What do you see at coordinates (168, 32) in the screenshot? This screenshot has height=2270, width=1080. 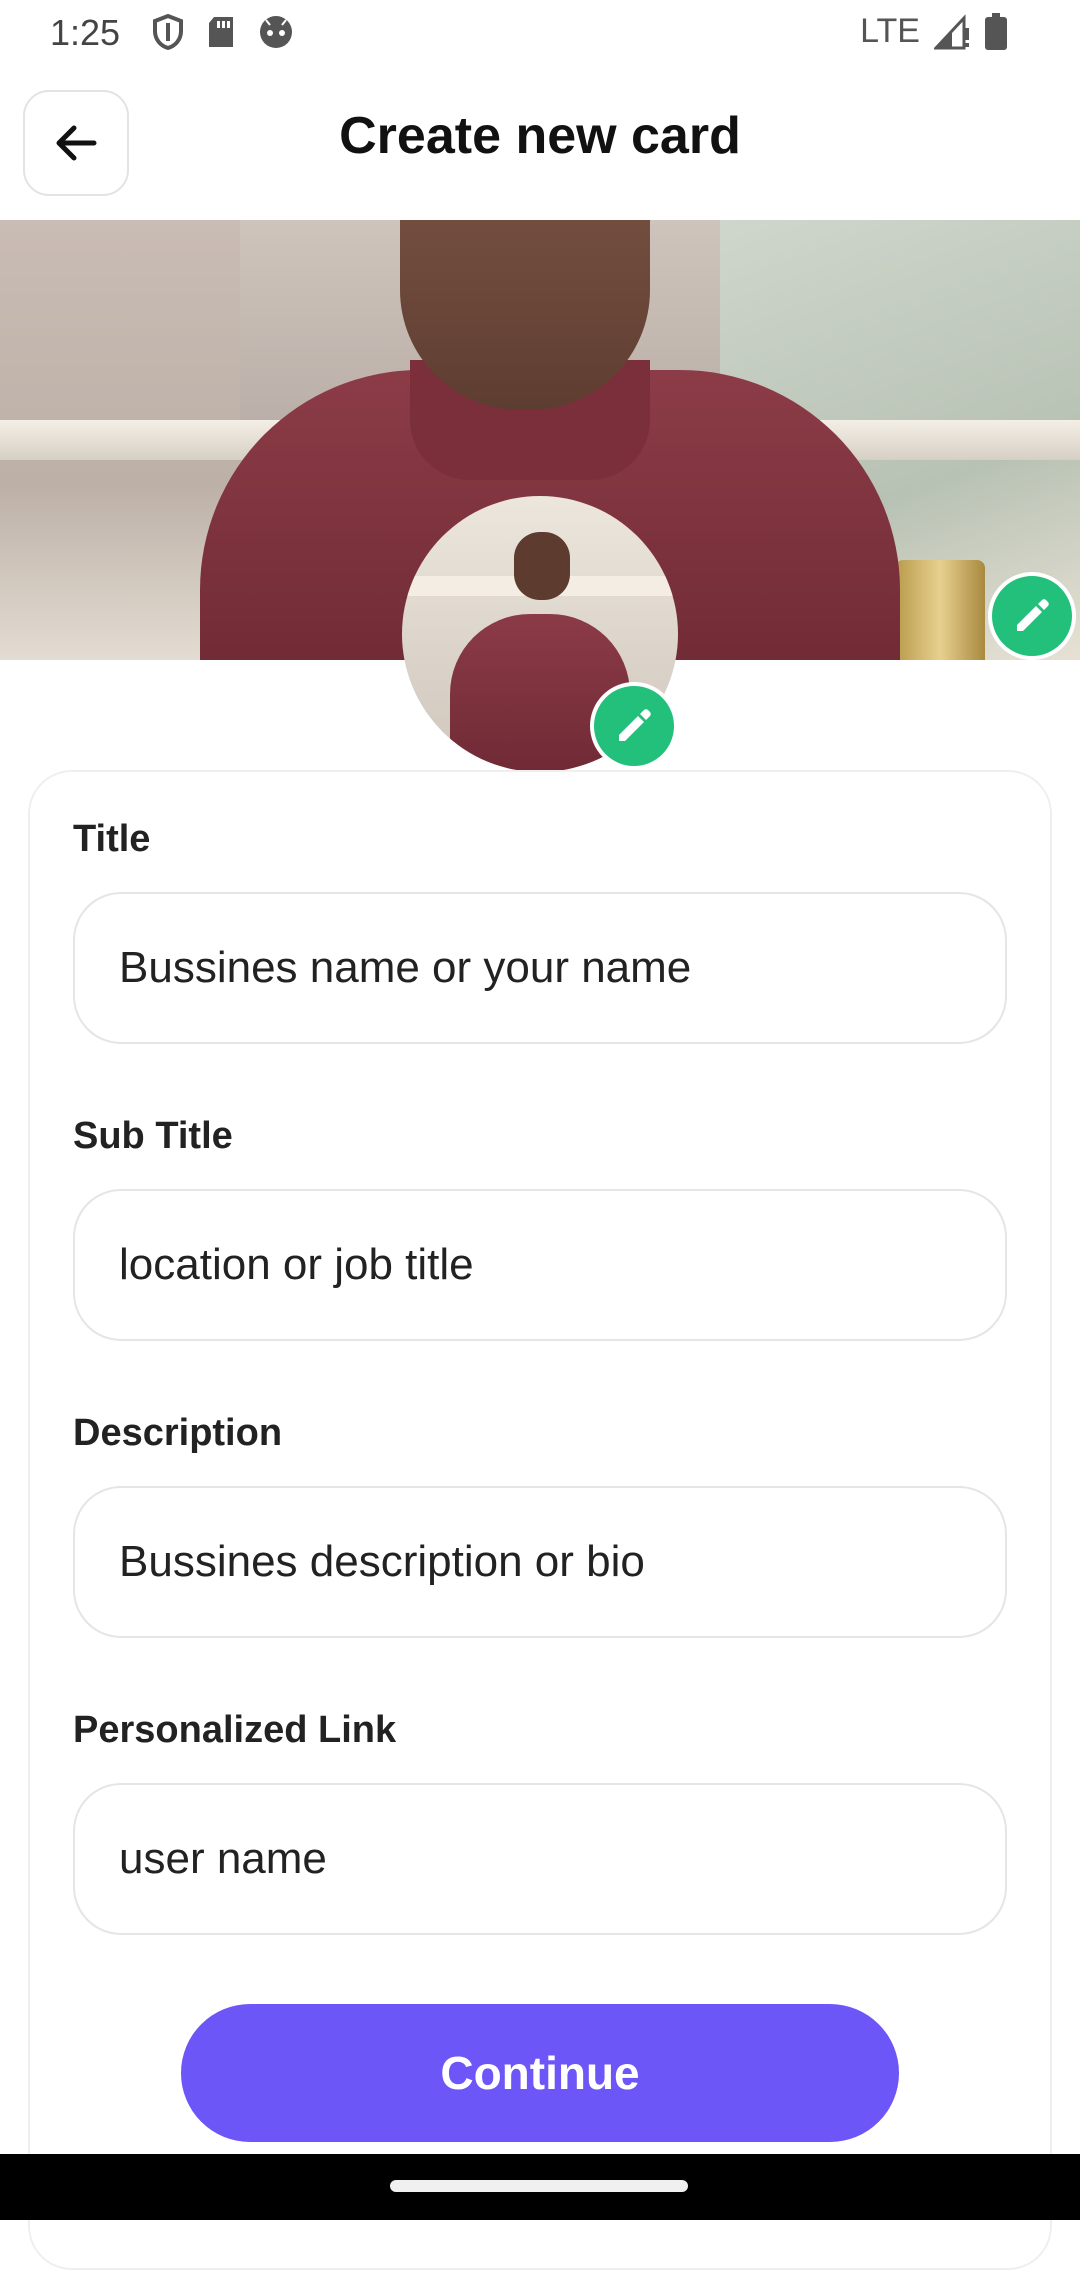 I see `shield-icon` at bounding box center [168, 32].